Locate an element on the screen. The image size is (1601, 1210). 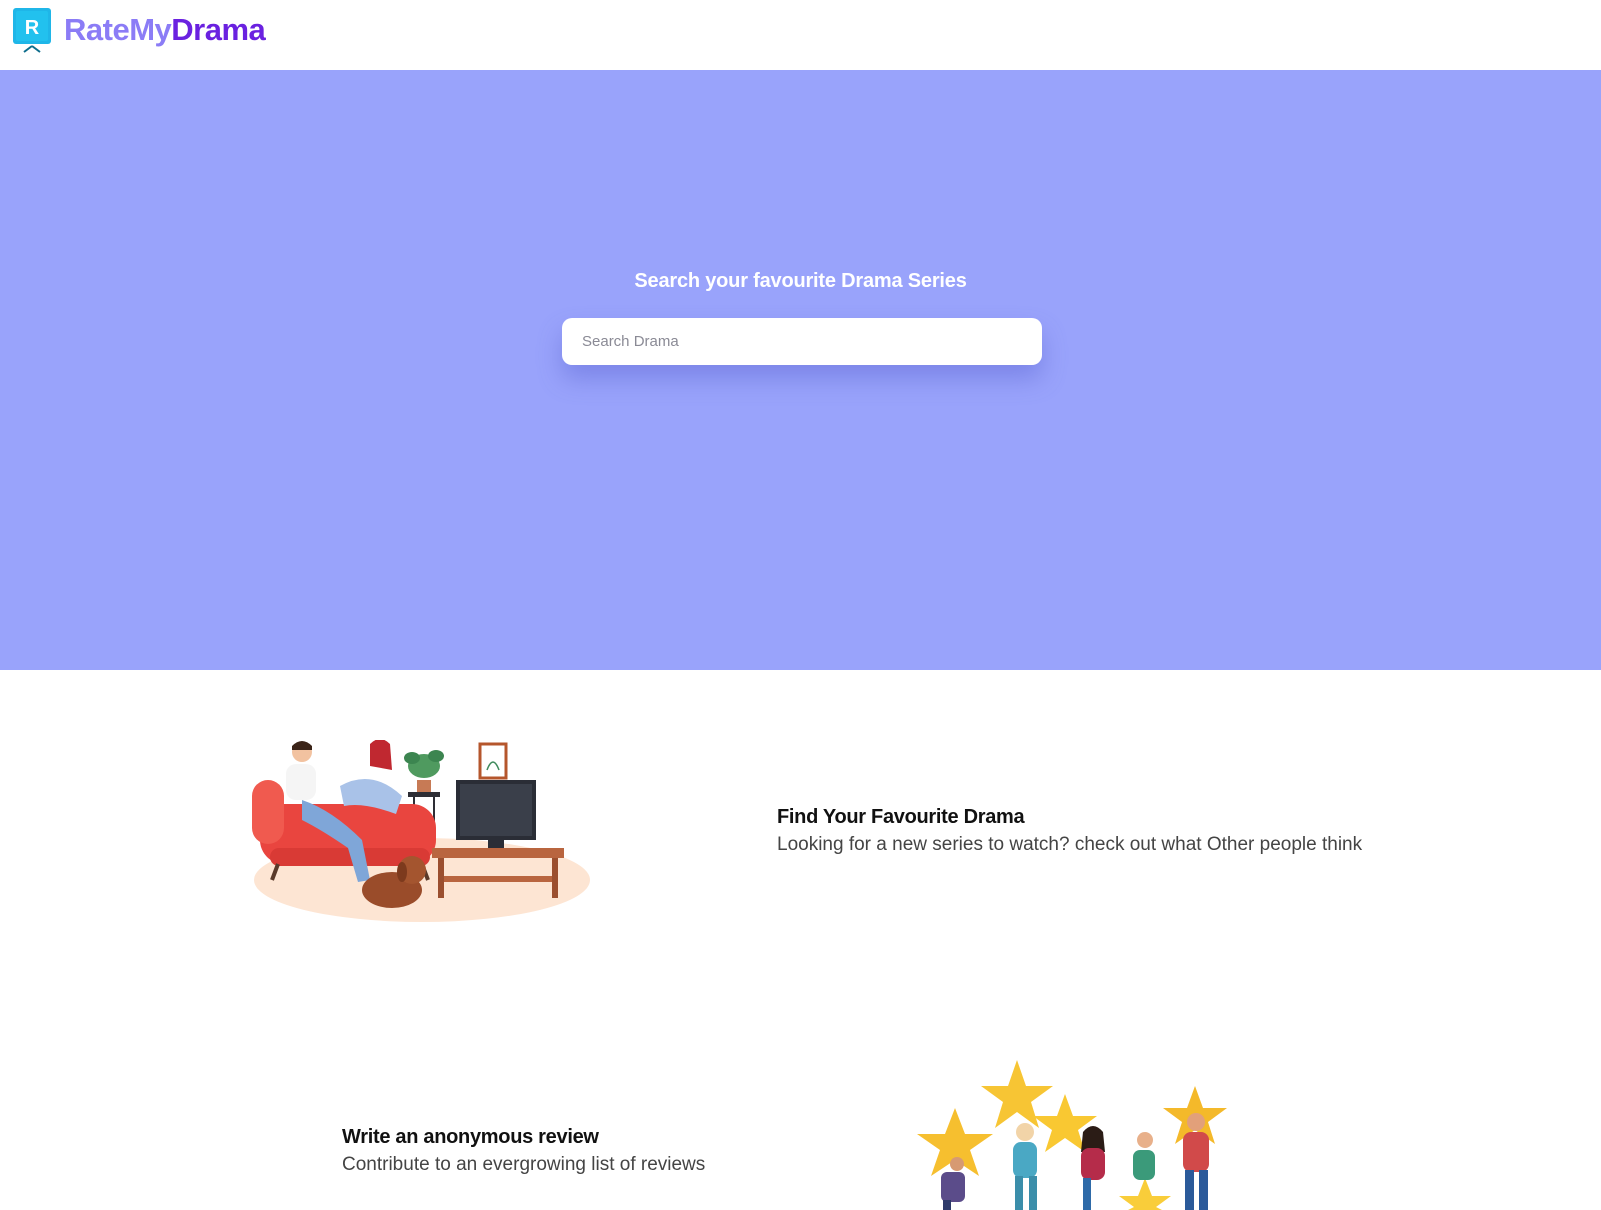
feature-1-title: Find Your Favourite Drama is located at coordinates (901, 817).